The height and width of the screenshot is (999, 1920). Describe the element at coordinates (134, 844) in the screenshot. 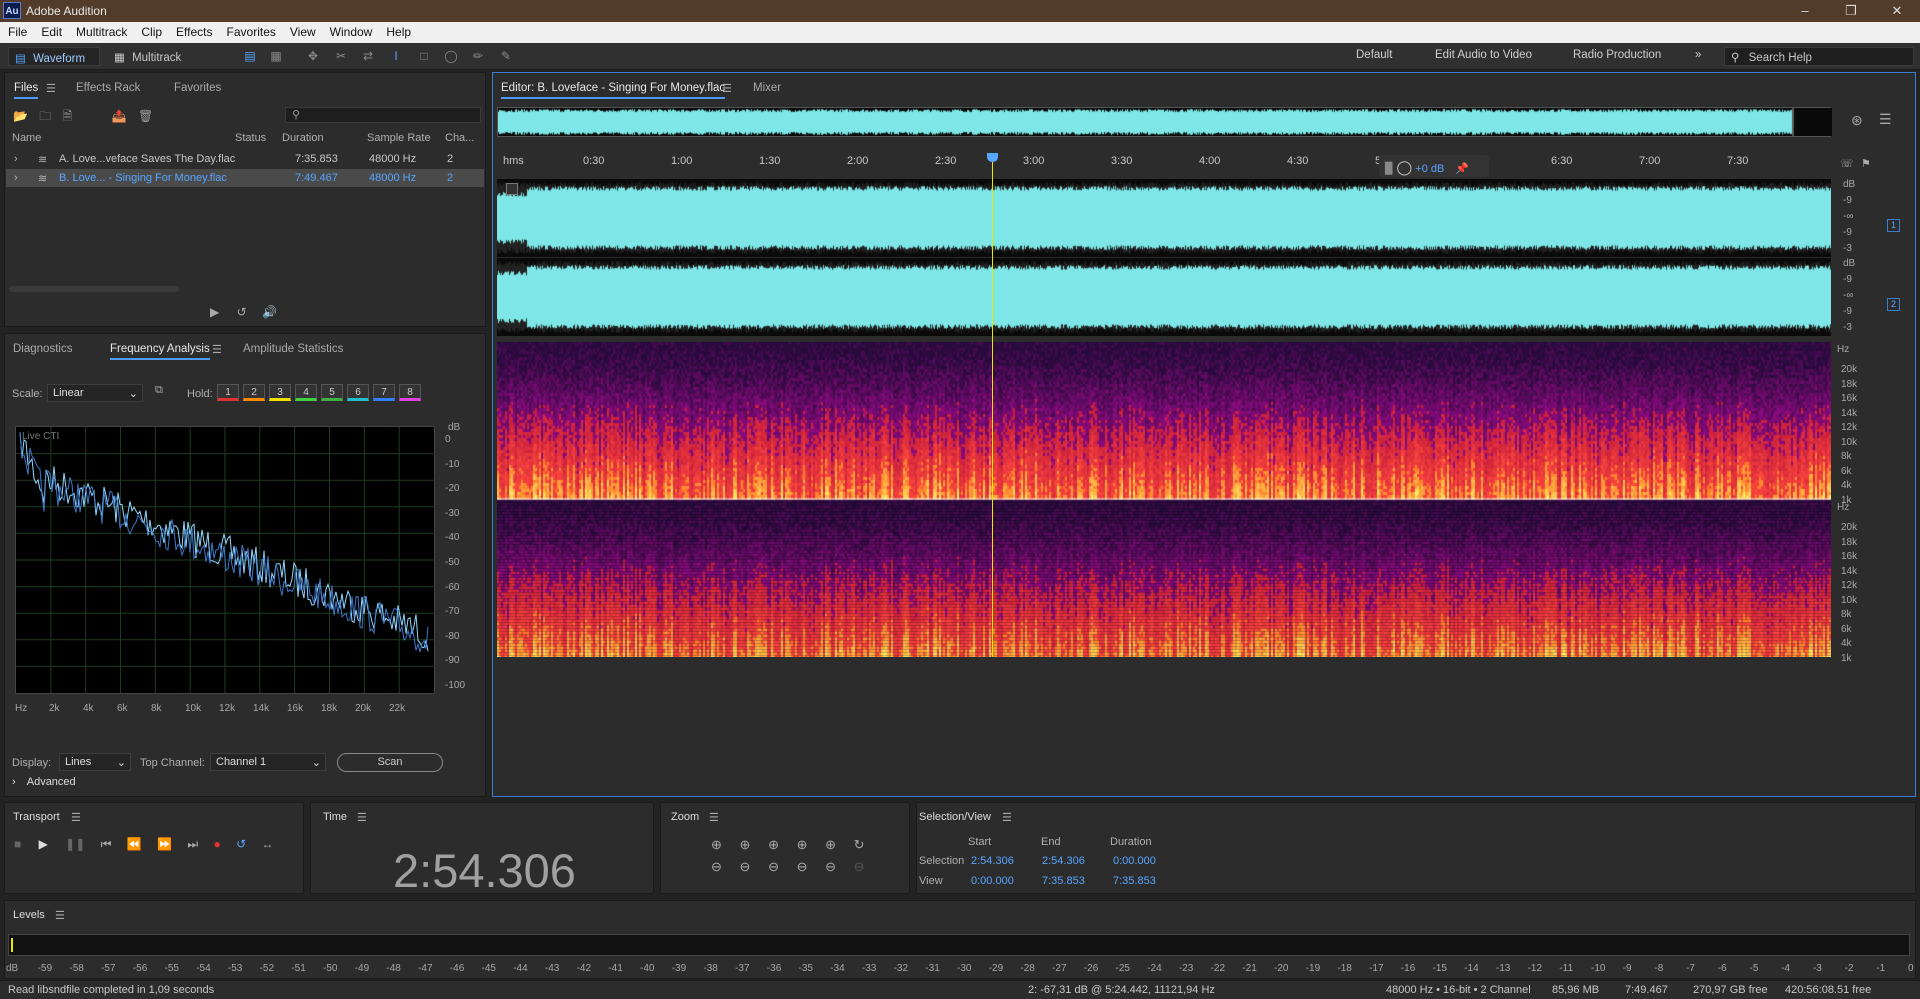

I see `rewind-icon: ⏪` at that location.